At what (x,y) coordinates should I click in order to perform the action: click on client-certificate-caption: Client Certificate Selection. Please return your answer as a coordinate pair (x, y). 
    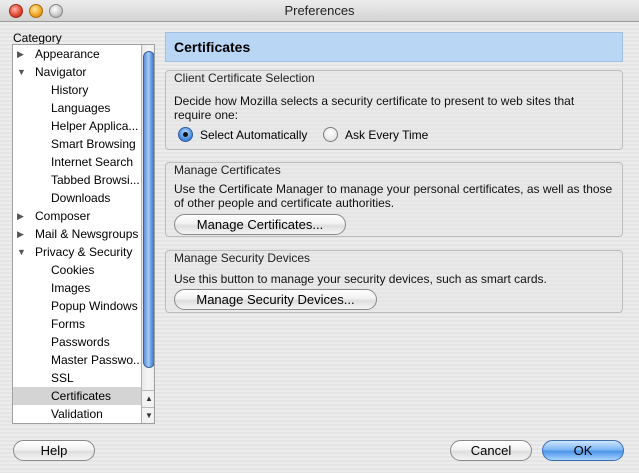
    Looking at the image, I should click on (244, 78).